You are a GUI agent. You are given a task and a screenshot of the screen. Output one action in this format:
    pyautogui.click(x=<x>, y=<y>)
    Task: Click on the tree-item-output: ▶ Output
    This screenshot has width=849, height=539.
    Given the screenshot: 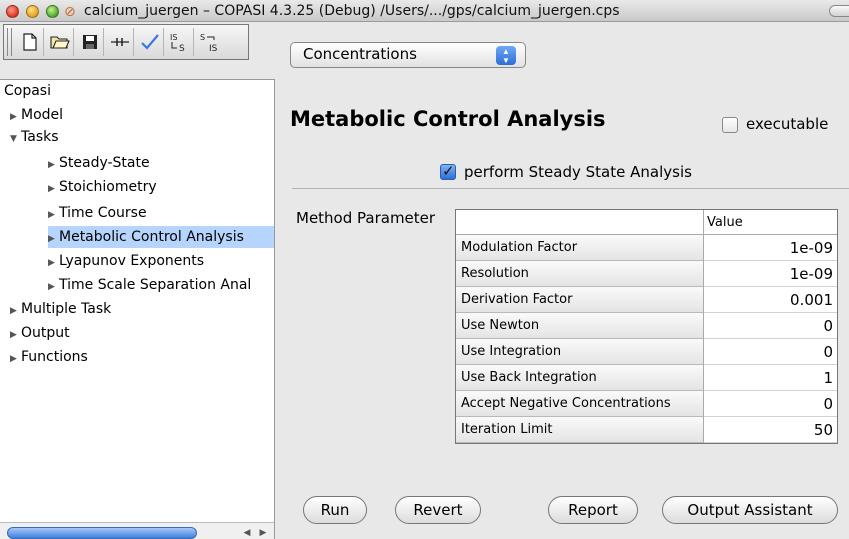 What is the action you would take?
    pyautogui.click(x=40, y=333)
    